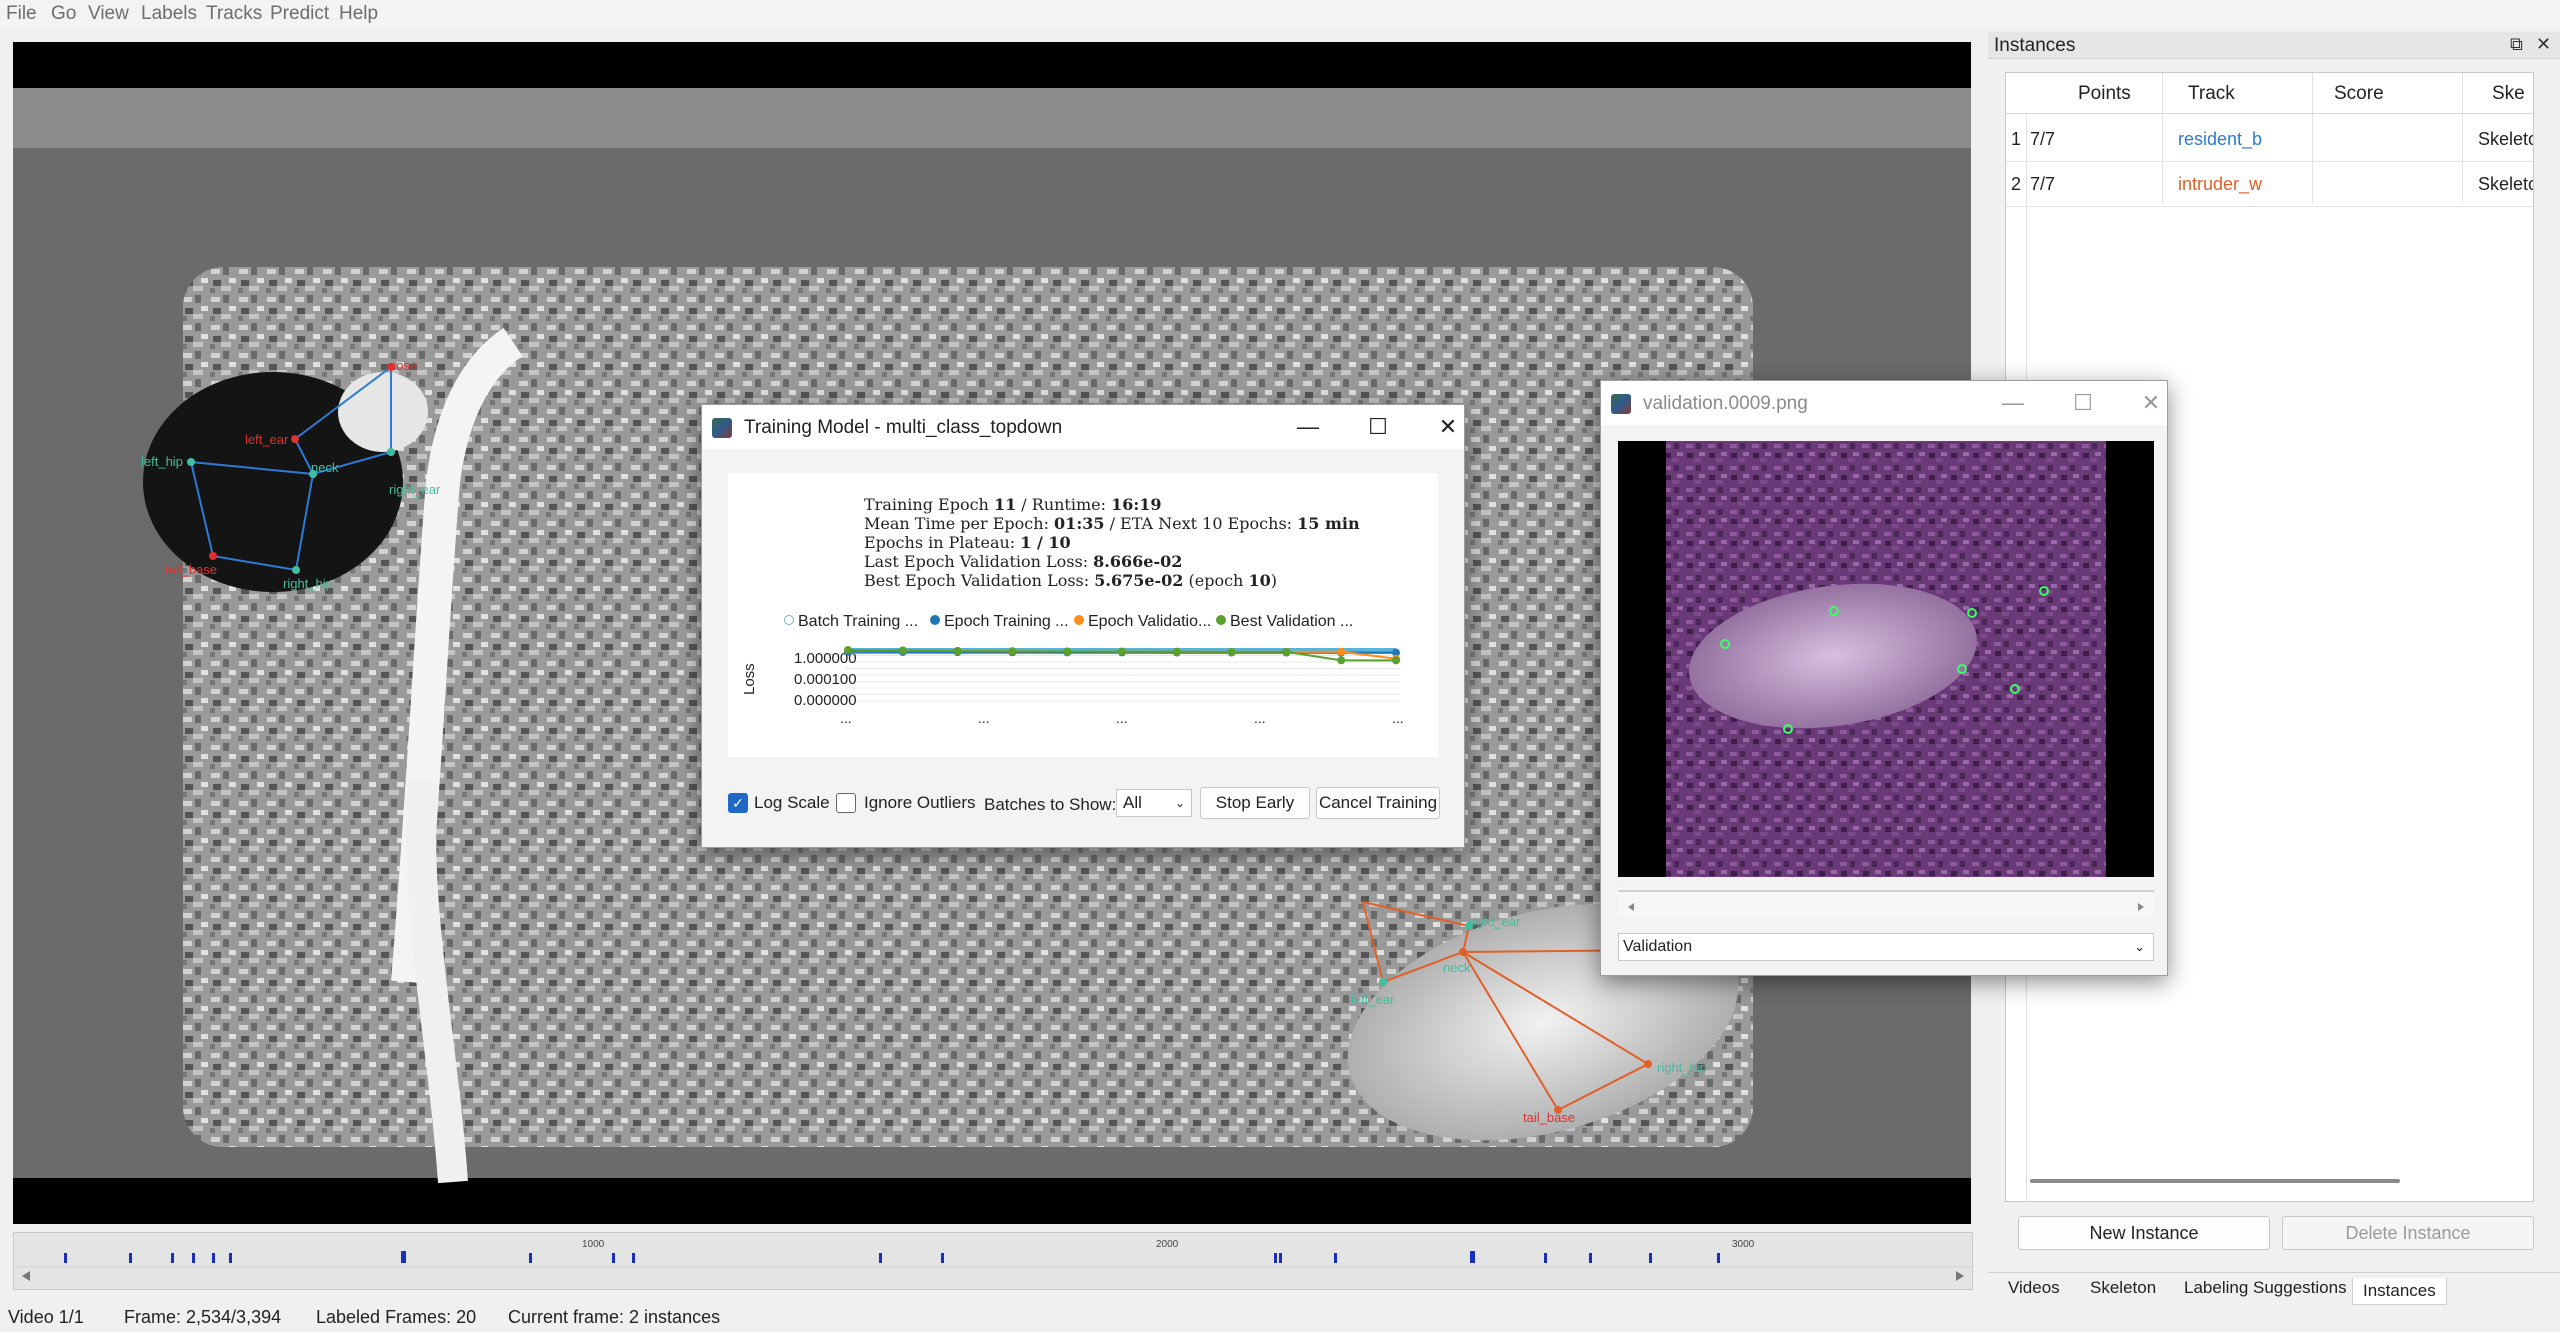  I want to click on row-index: 2, so click(2016, 184).